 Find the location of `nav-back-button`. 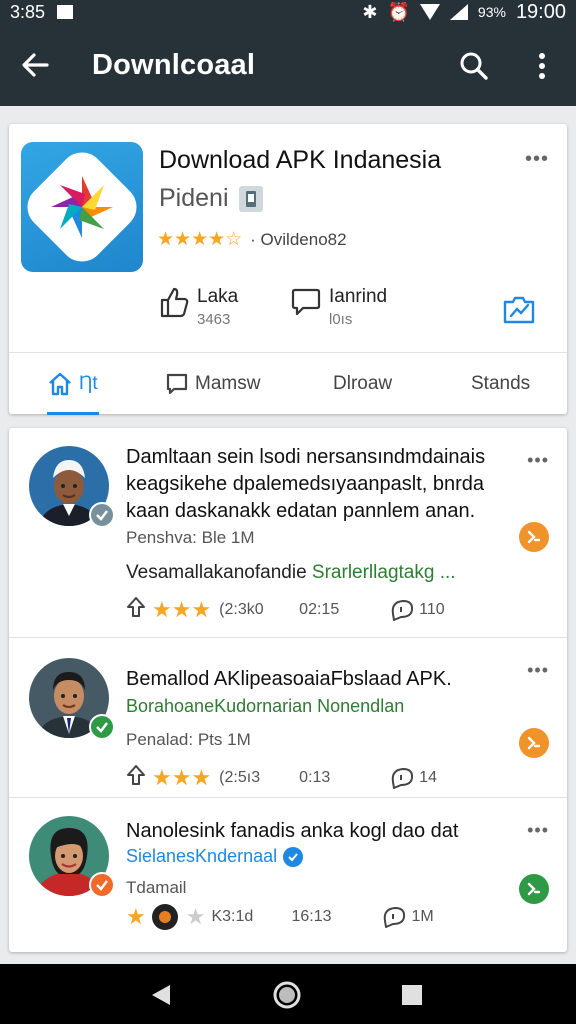

nav-back-button is located at coordinates (161, 995).